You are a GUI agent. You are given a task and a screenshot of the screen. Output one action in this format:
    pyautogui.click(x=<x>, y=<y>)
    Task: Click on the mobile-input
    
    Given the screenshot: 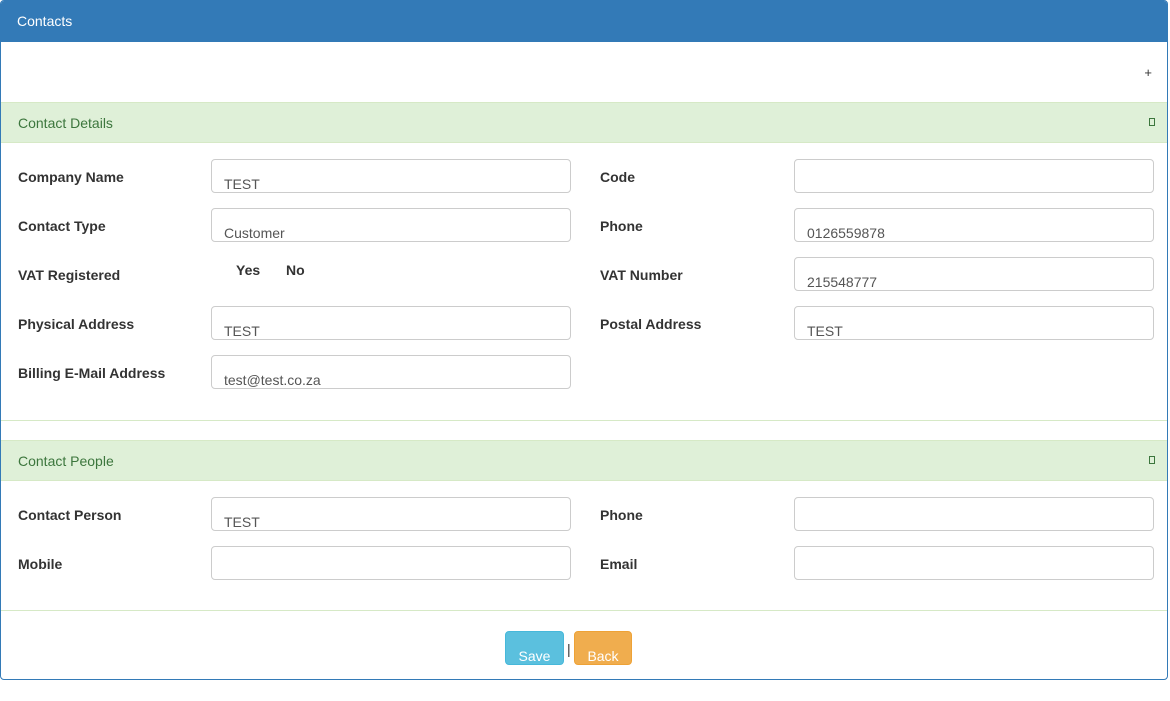 What is the action you would take?
    pyautogui.click(x=391, y=563)
    